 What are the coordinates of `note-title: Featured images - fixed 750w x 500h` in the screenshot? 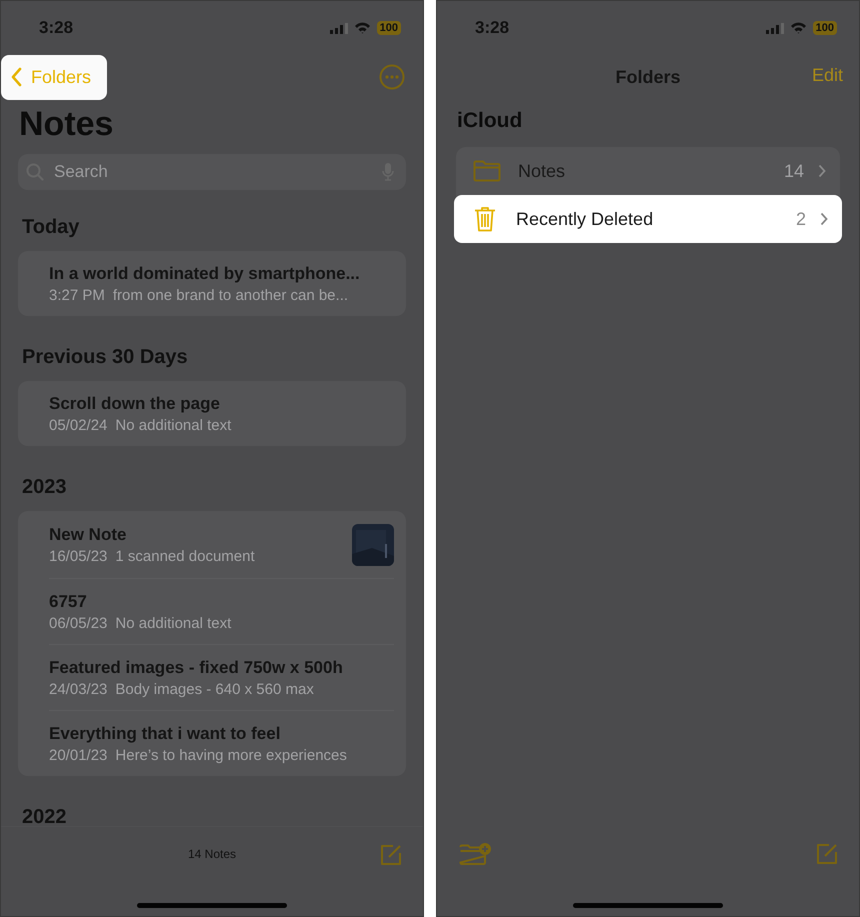 It's located at (221, 668).